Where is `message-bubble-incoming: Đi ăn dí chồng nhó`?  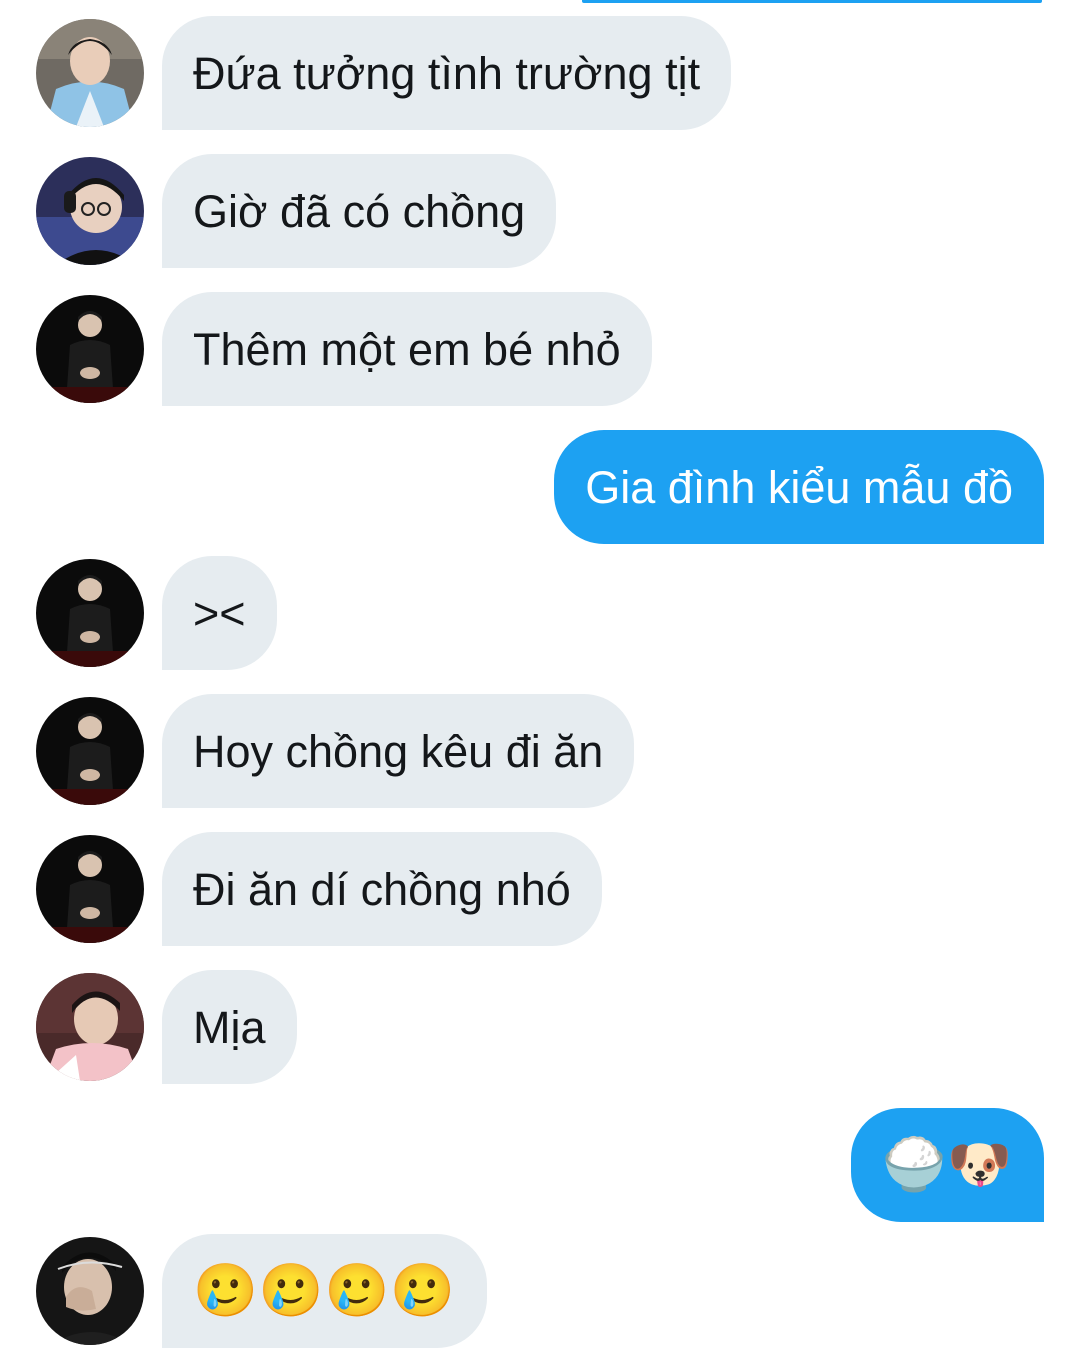 message-bubble-incoming: Đi ăn dí chồng nhó is located at coordinates (382, 889).